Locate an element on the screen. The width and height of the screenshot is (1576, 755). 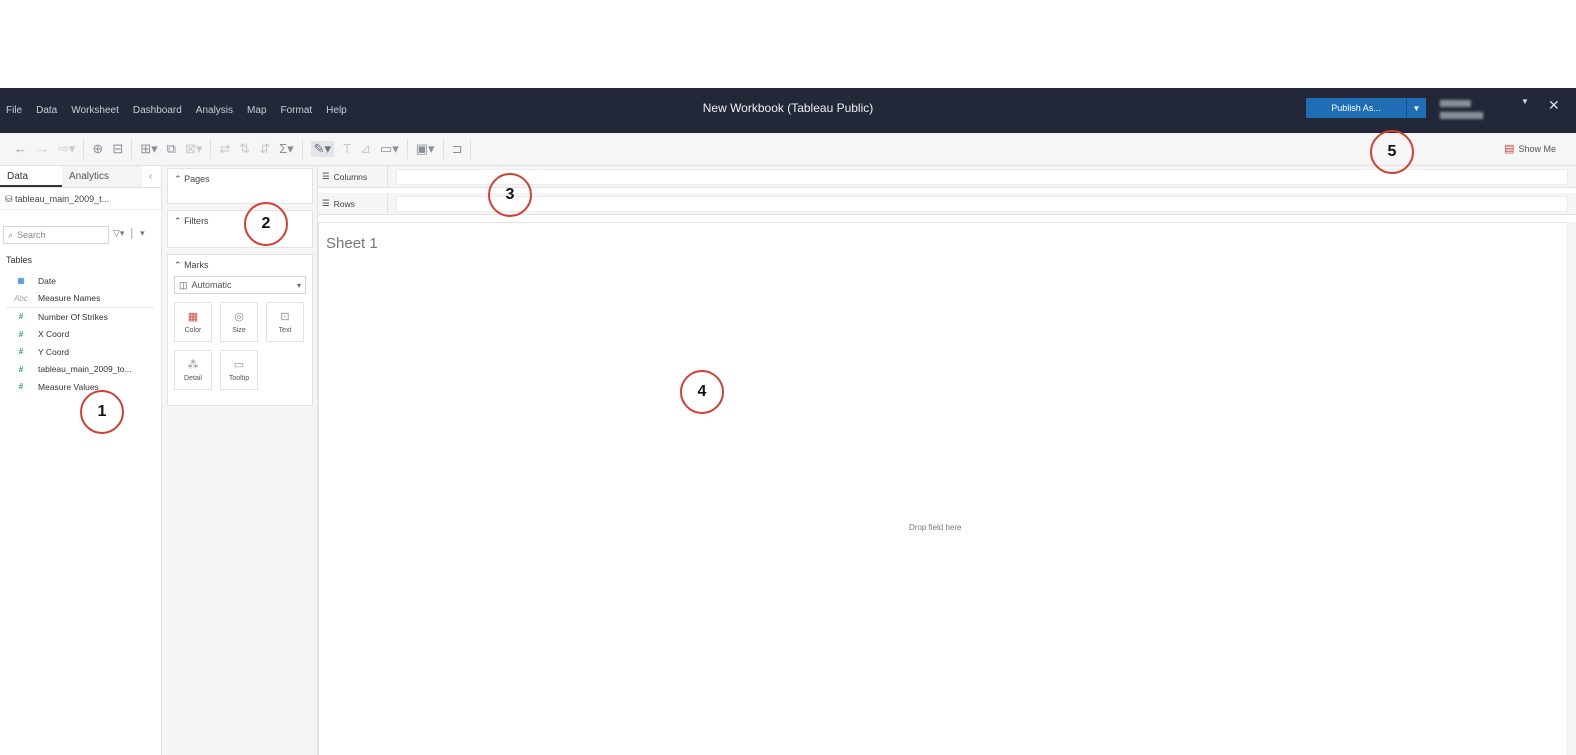
presentation-mode-icon: ▣▾ is located at coordinates (425, 149).